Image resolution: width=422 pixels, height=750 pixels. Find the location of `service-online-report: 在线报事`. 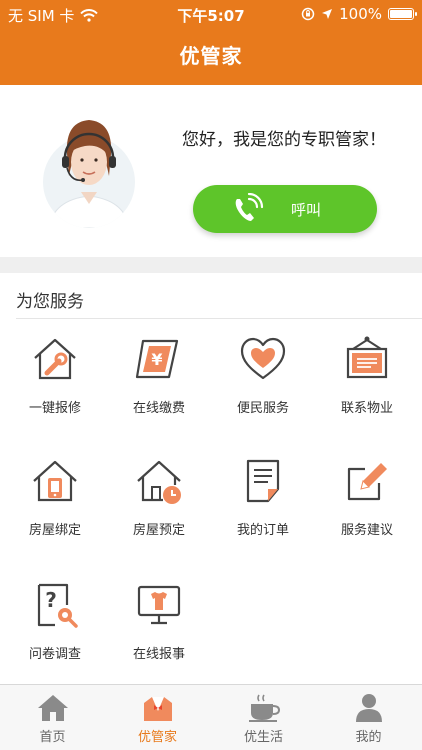

service-online-report: 在线报事 is located at coordinates (159, 626).